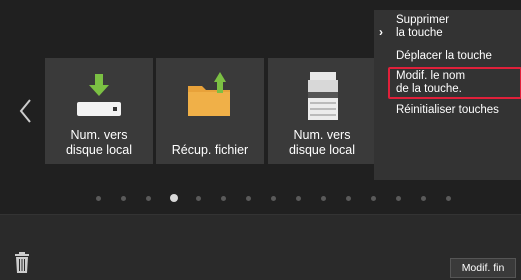 The image size is (521, 280). What do you see at coordinates (447, 27) in the screenshot?
I see `menu-item-delete-key: › Supprimer la touche` at bounding box center [447, 27].